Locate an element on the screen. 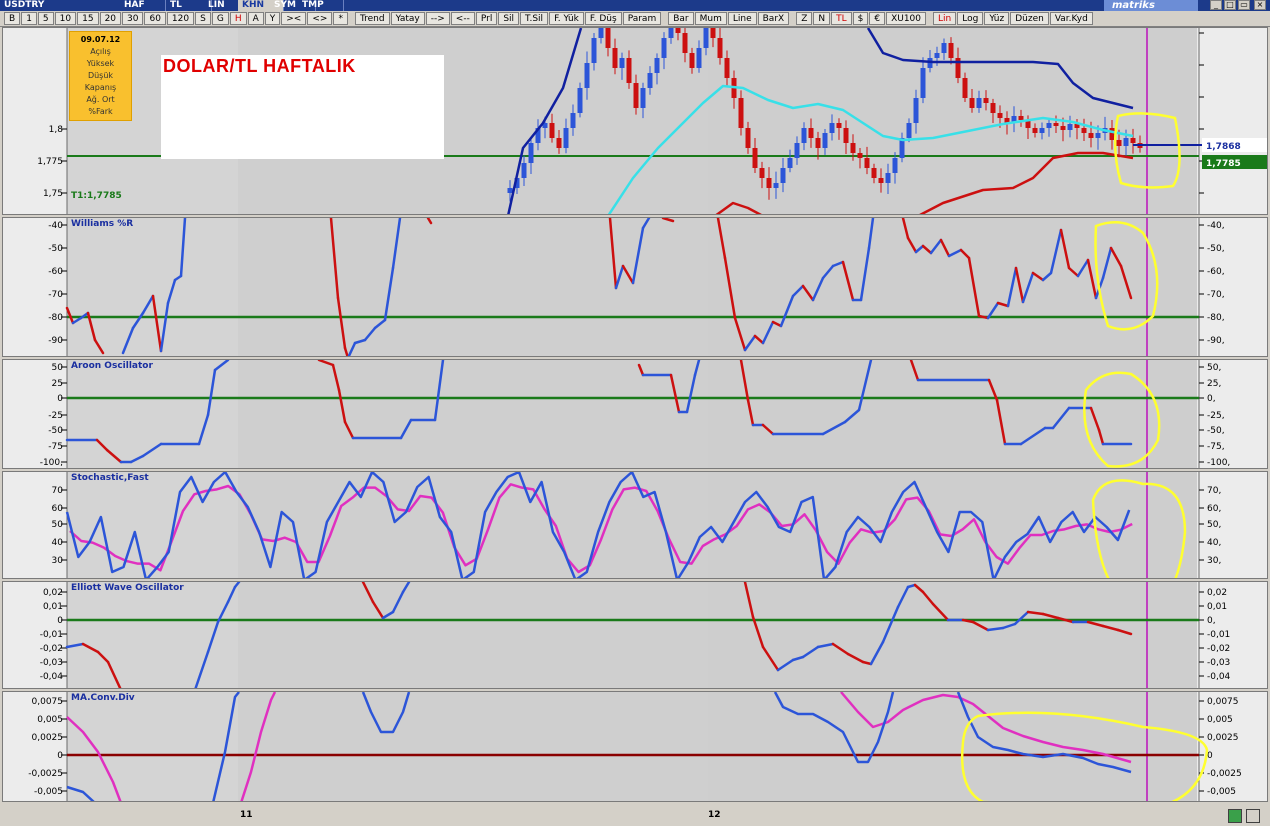 This screenshot has width=1270, height=826. toolbar-button: $ is located at coordinates (860, 18).